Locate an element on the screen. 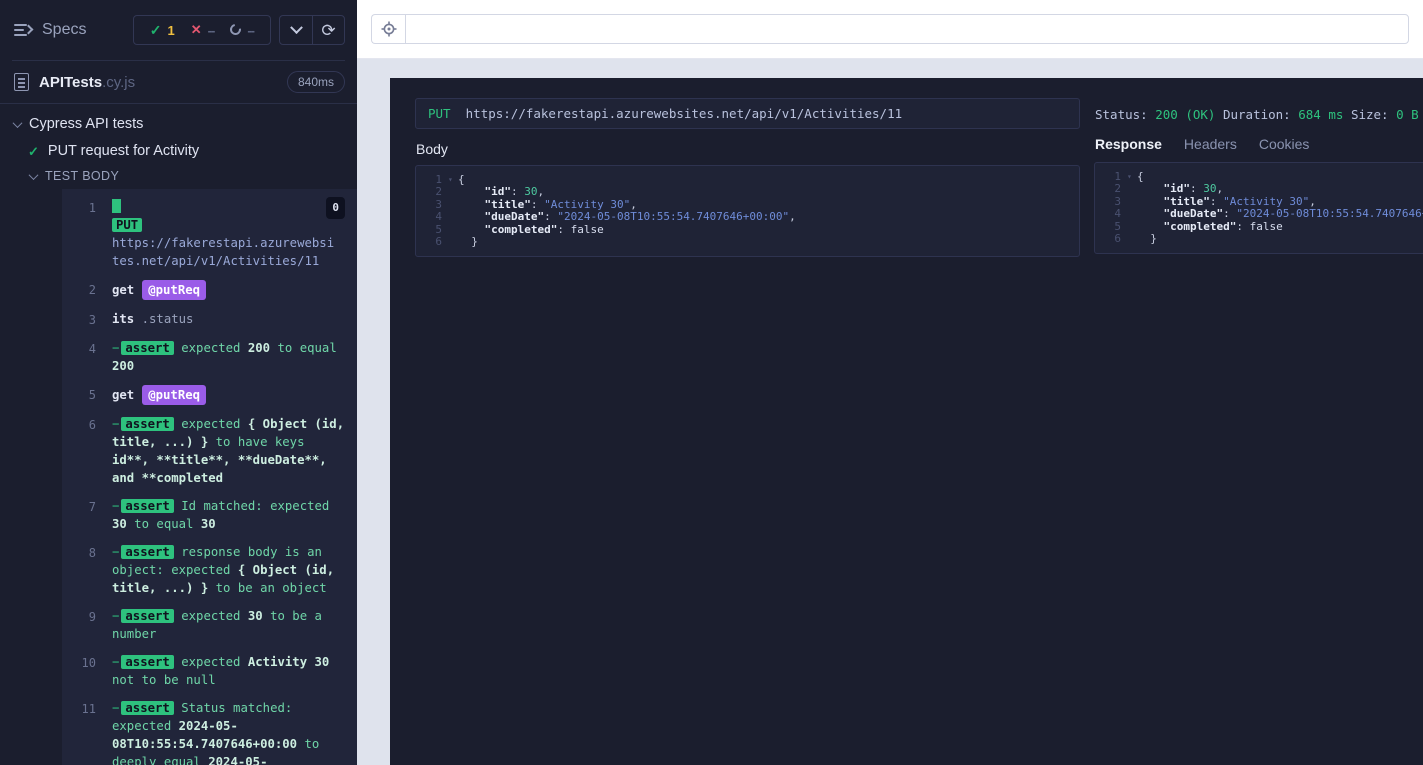 The width and height of the screenshot is (1423, 765). spec-title: APITests.cy.js is located at coordinates (87, 82).